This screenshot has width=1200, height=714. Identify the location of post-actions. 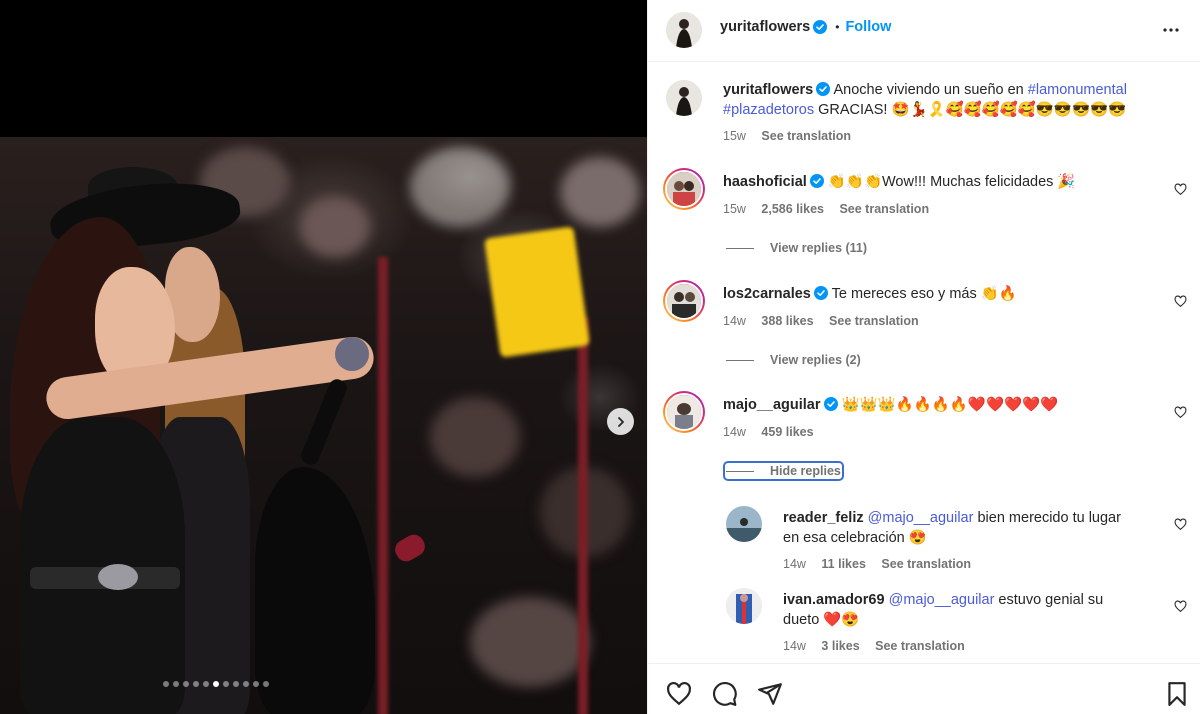
(924, 688).